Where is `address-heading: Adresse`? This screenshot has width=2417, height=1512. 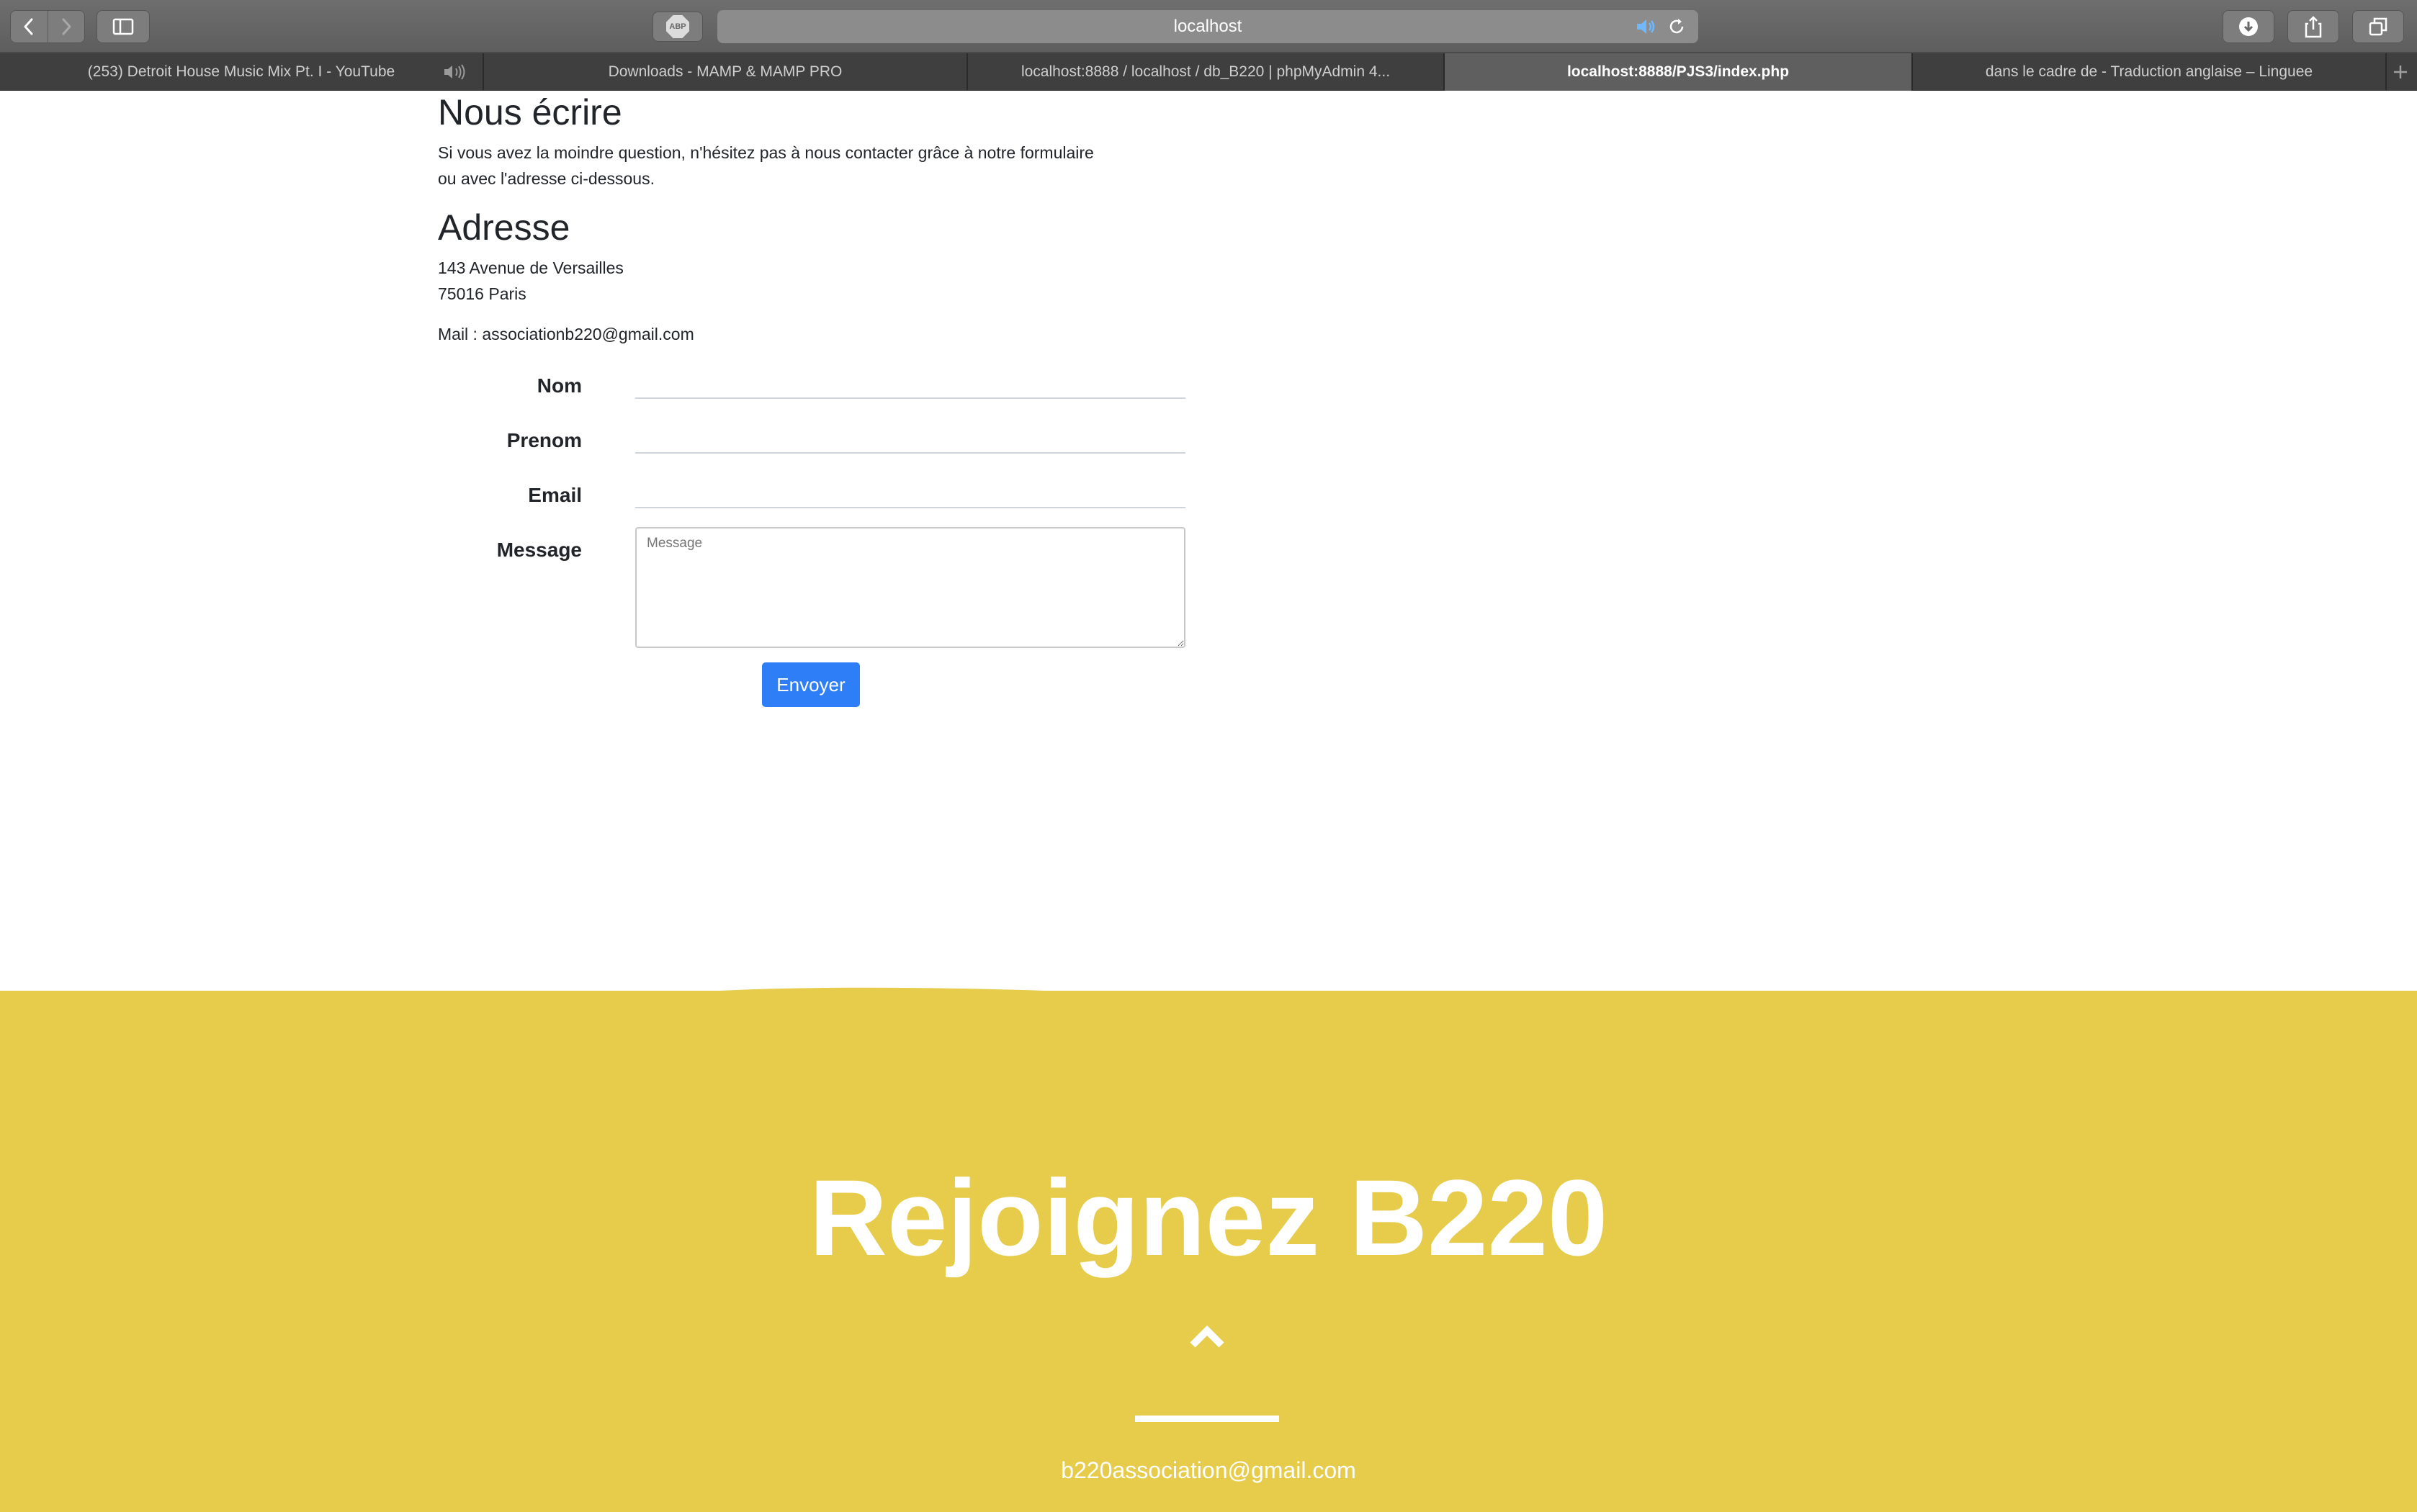
address-heading: Adresse is located at coordinates (504, 227).